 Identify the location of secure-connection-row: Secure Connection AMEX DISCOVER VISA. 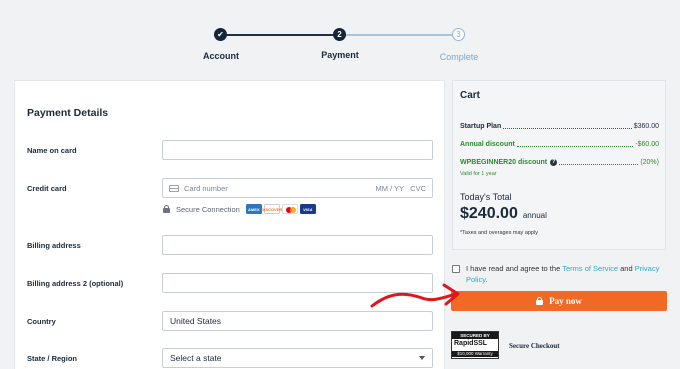
(239, 209).